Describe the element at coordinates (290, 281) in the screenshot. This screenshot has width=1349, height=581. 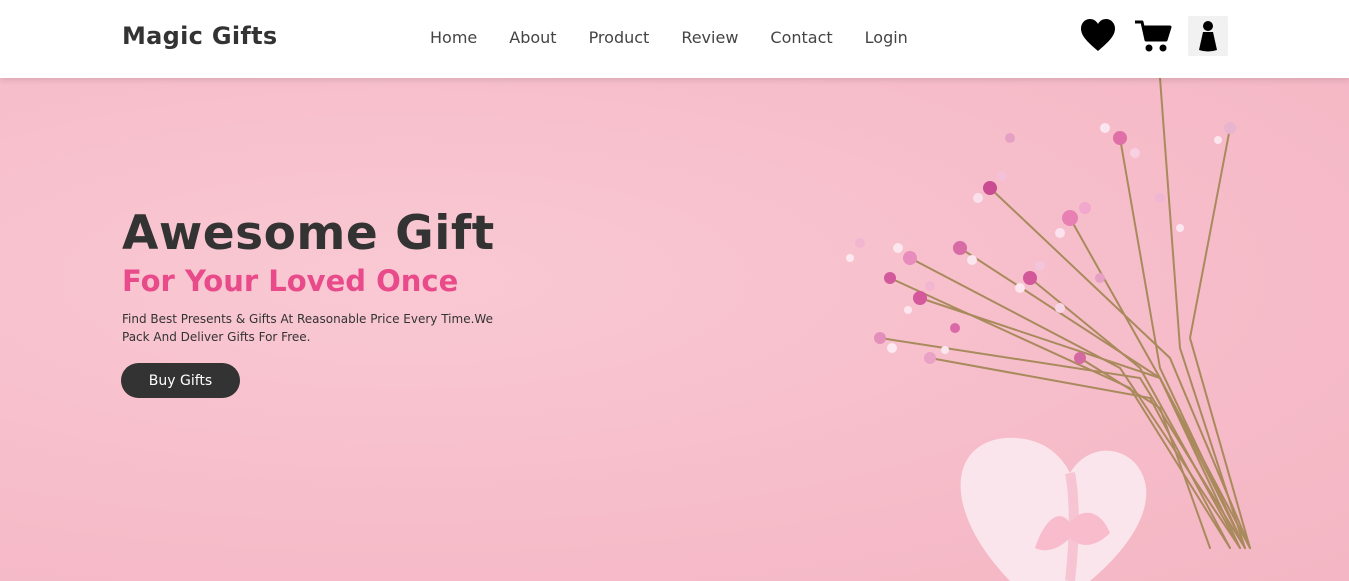
I see `hero-subtitle: For Your Loved Once` at that location.